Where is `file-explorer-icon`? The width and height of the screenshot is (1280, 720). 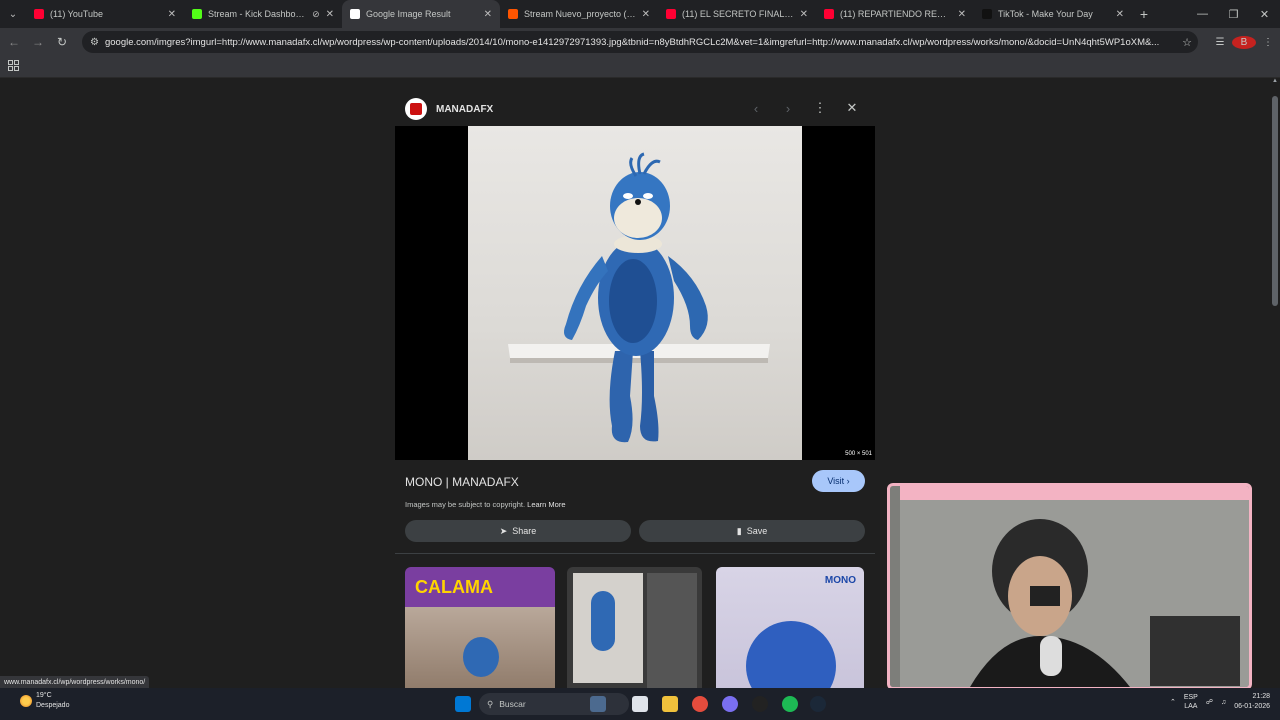 file-explorer-icon is located at coordinates (670, 704).